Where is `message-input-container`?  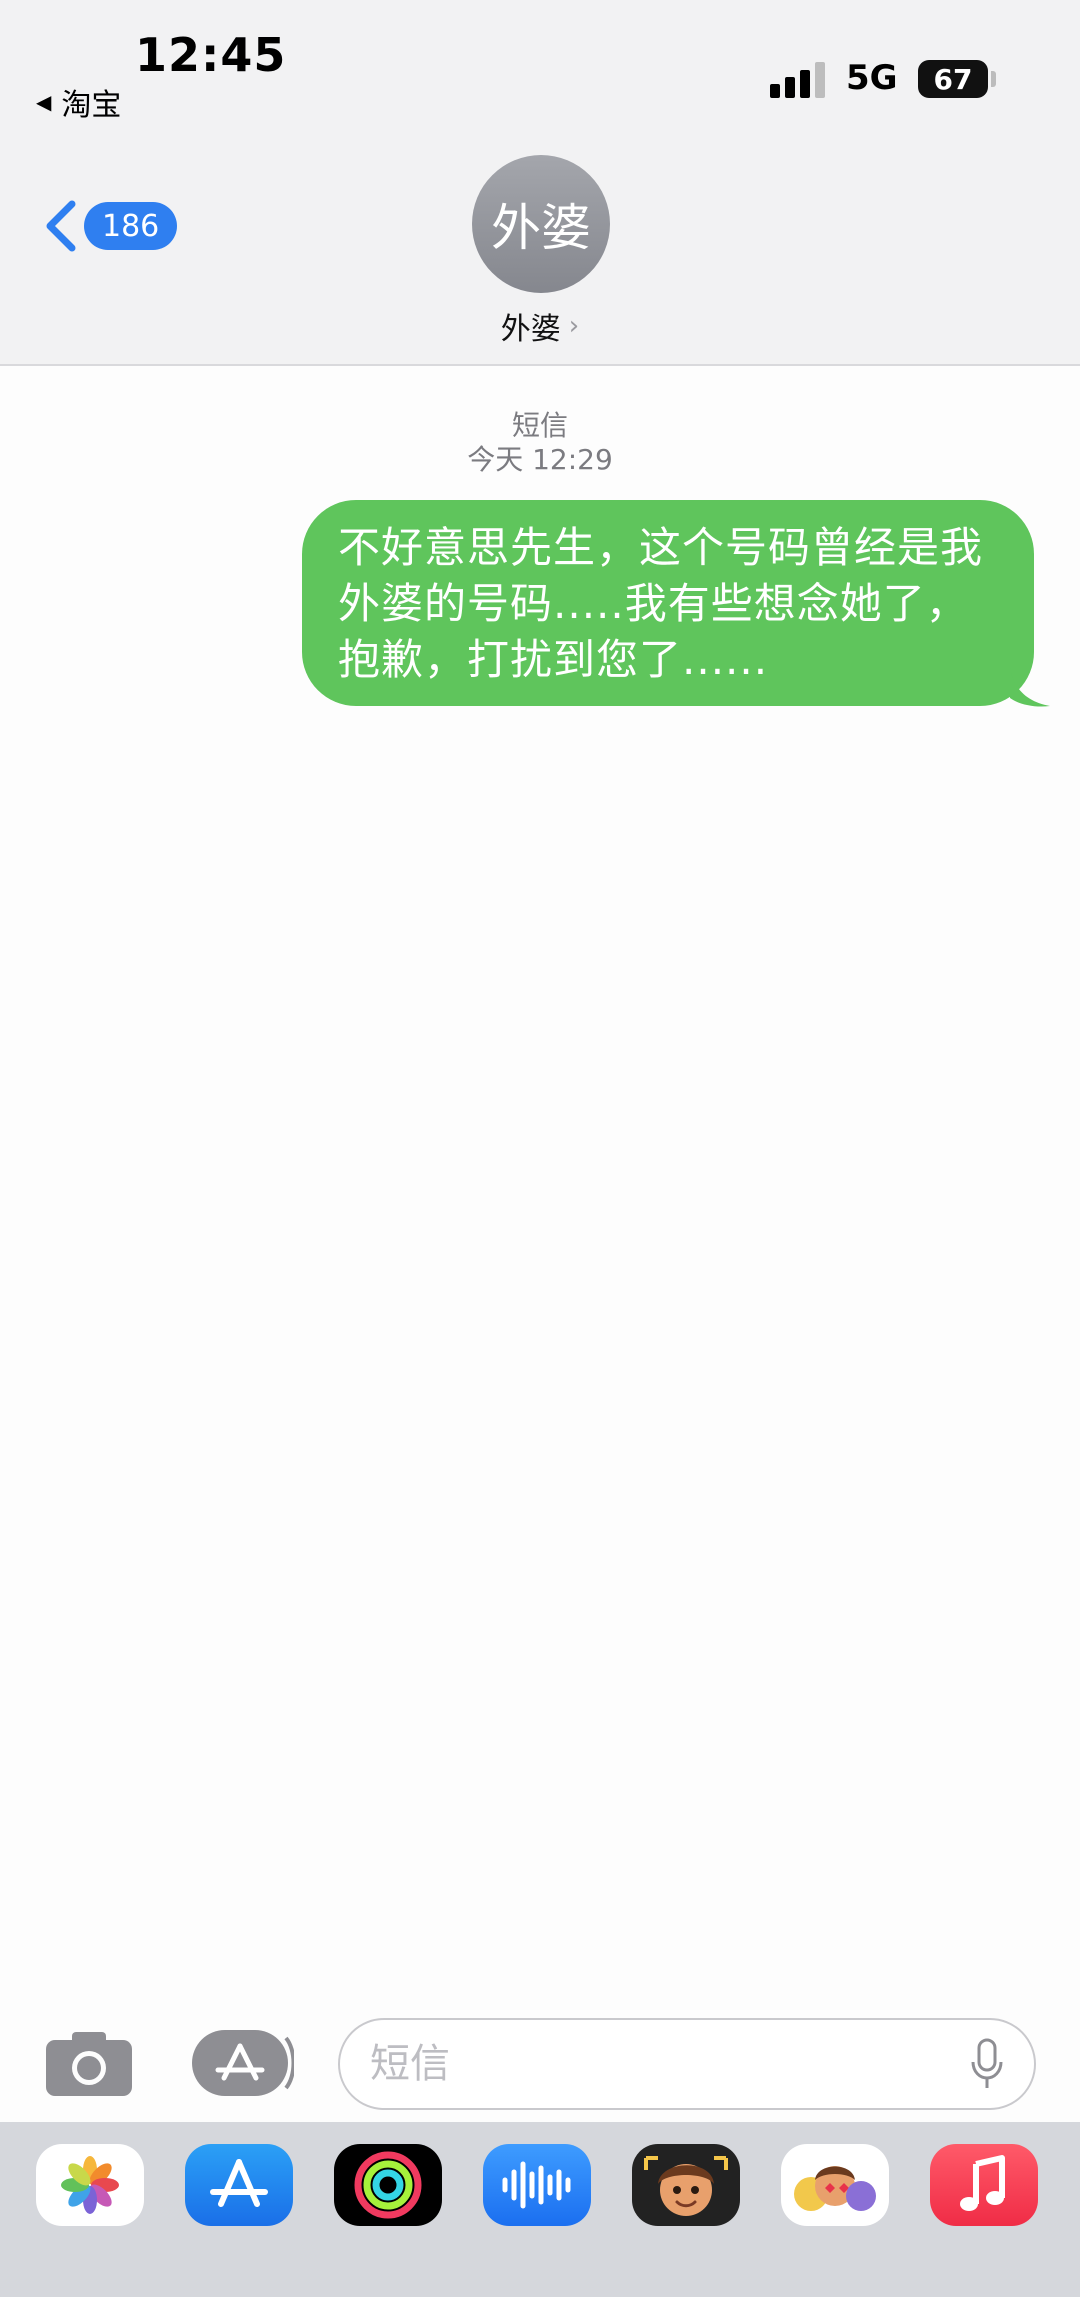
message-input-container is located at coordinates (687, 2064).